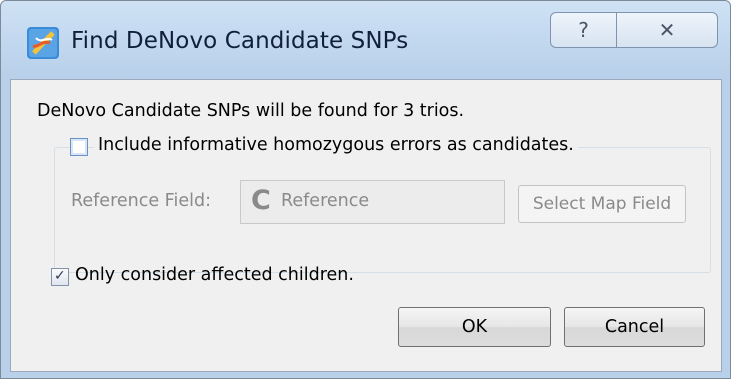 The image size is (731, 379). I want to click on help-button: ?, so click(583, 30).